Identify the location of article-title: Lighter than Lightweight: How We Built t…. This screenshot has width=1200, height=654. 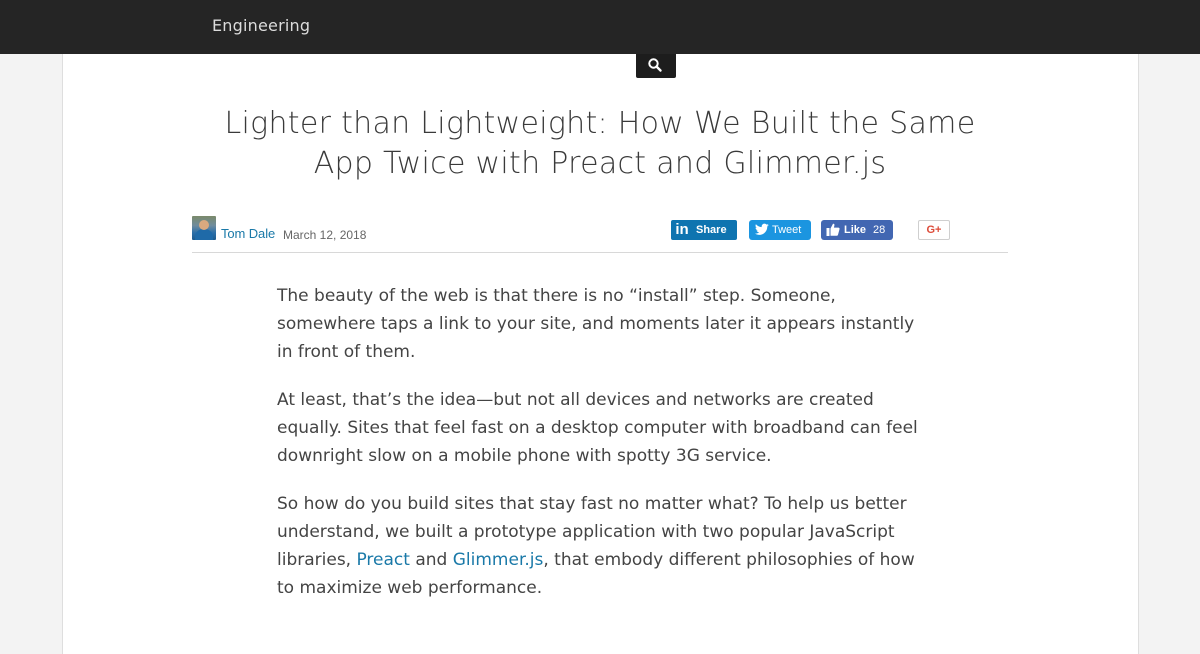
(600, 143).